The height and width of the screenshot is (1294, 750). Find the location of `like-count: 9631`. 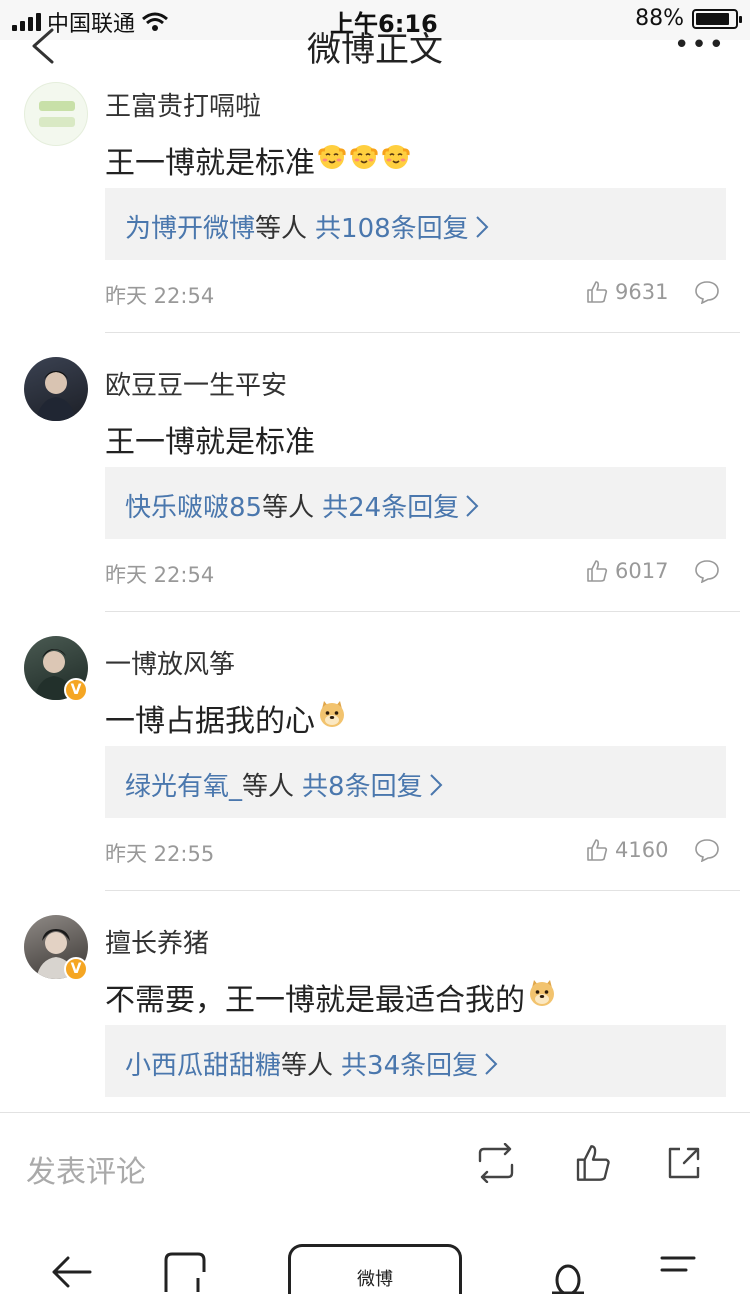

like-count: 9631 is located at coordinates (642, 292).